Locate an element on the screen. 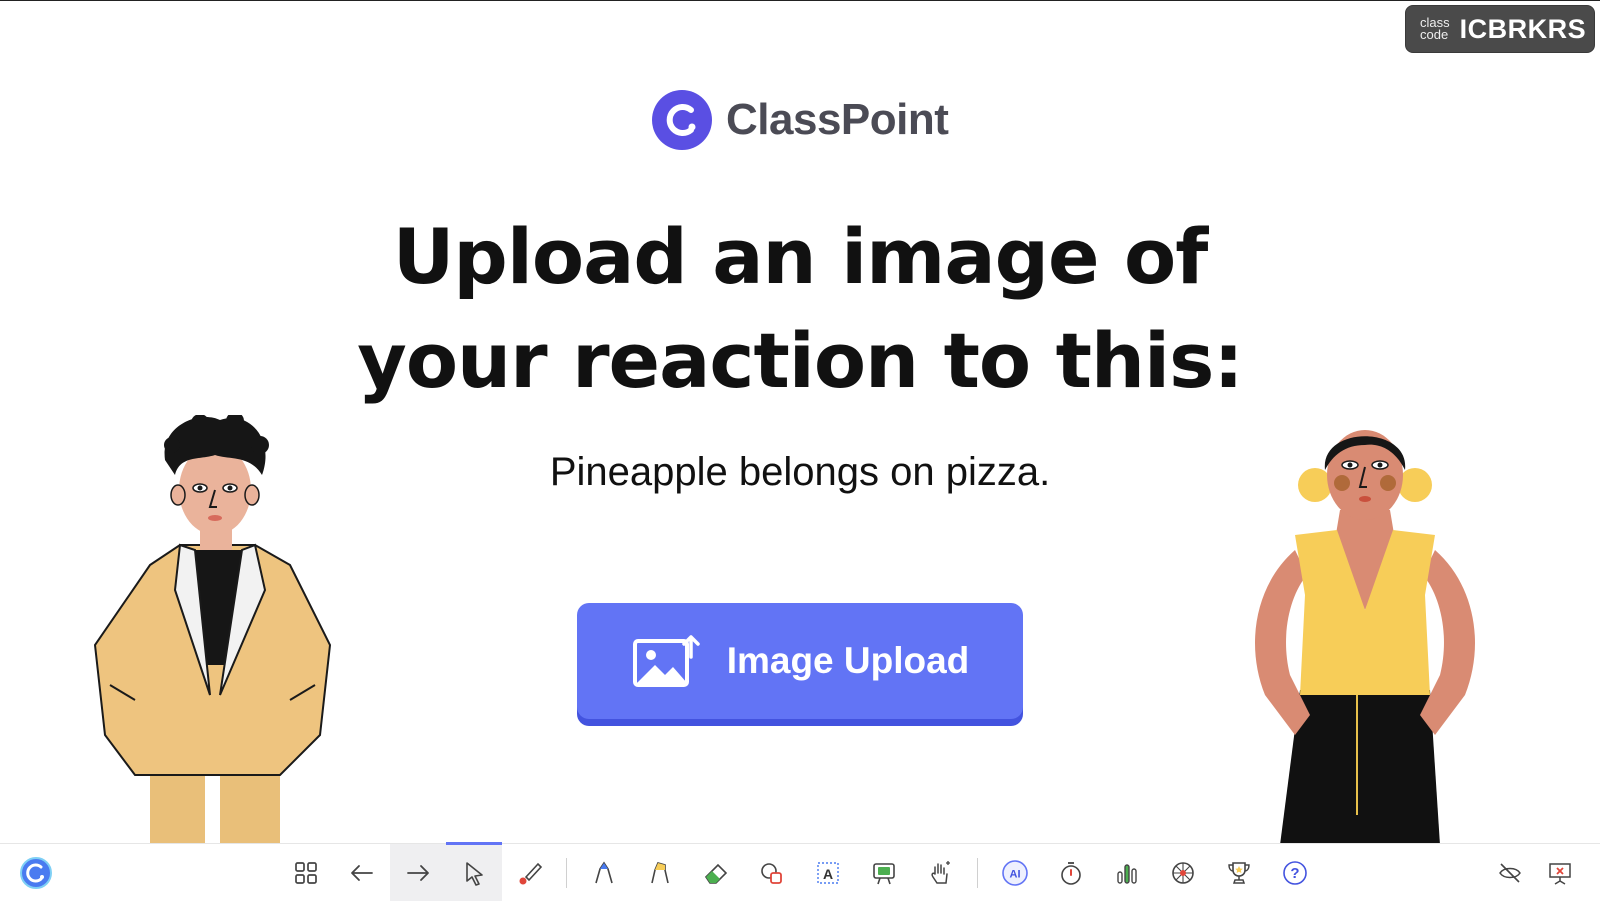 The width and height of the screenshot is (1600, 901). shapes-button is located at coordinates (772, 872).